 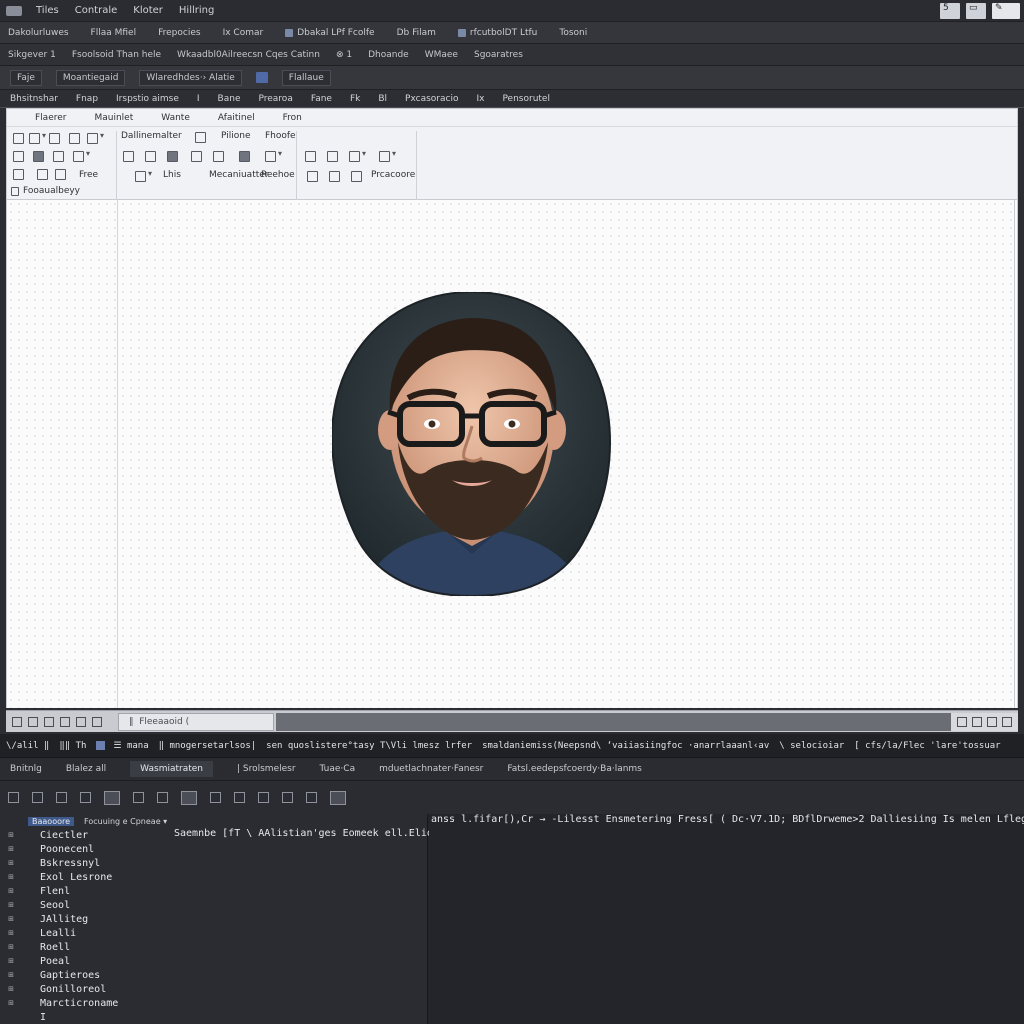 I want to click on path-item: Sgoaratres, so click(x=498, y=55).